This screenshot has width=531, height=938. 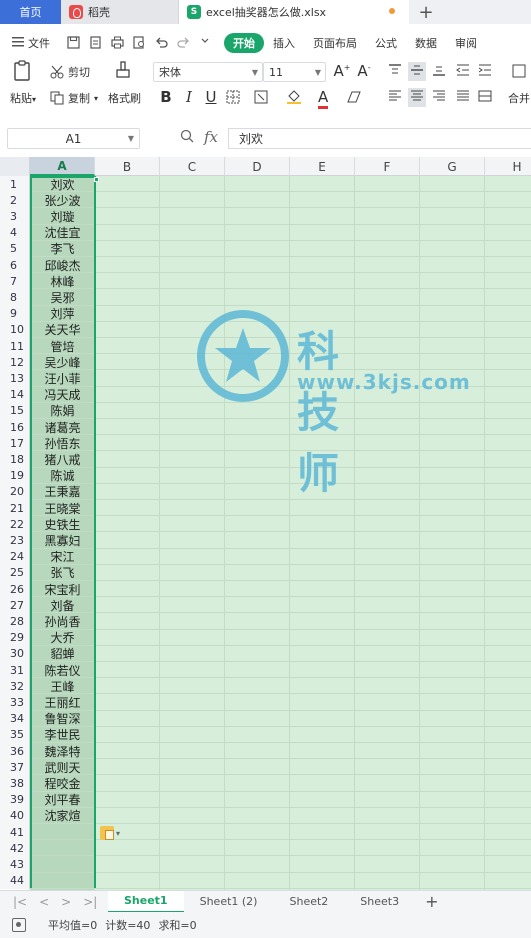 I want to click on increase-indent-icon, so click(x=485, y=71).